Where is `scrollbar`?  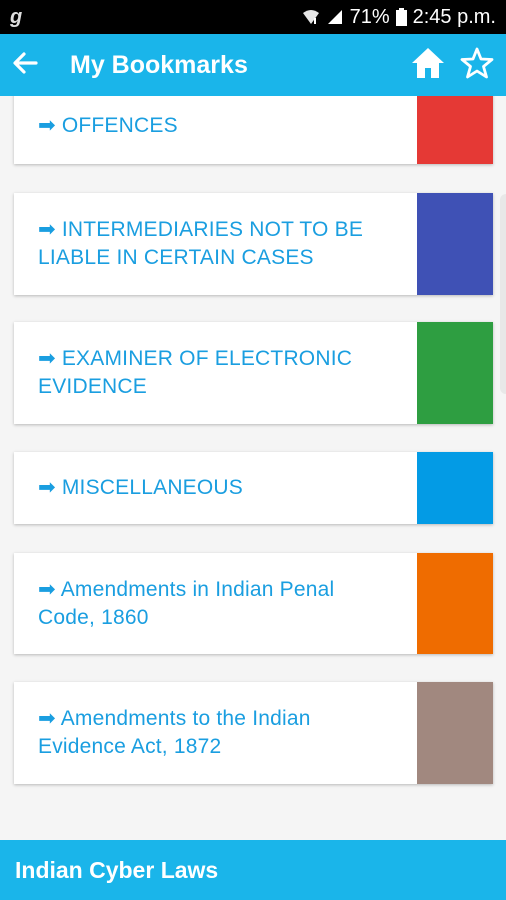 scrollbar is located at coordinates (503, 294).